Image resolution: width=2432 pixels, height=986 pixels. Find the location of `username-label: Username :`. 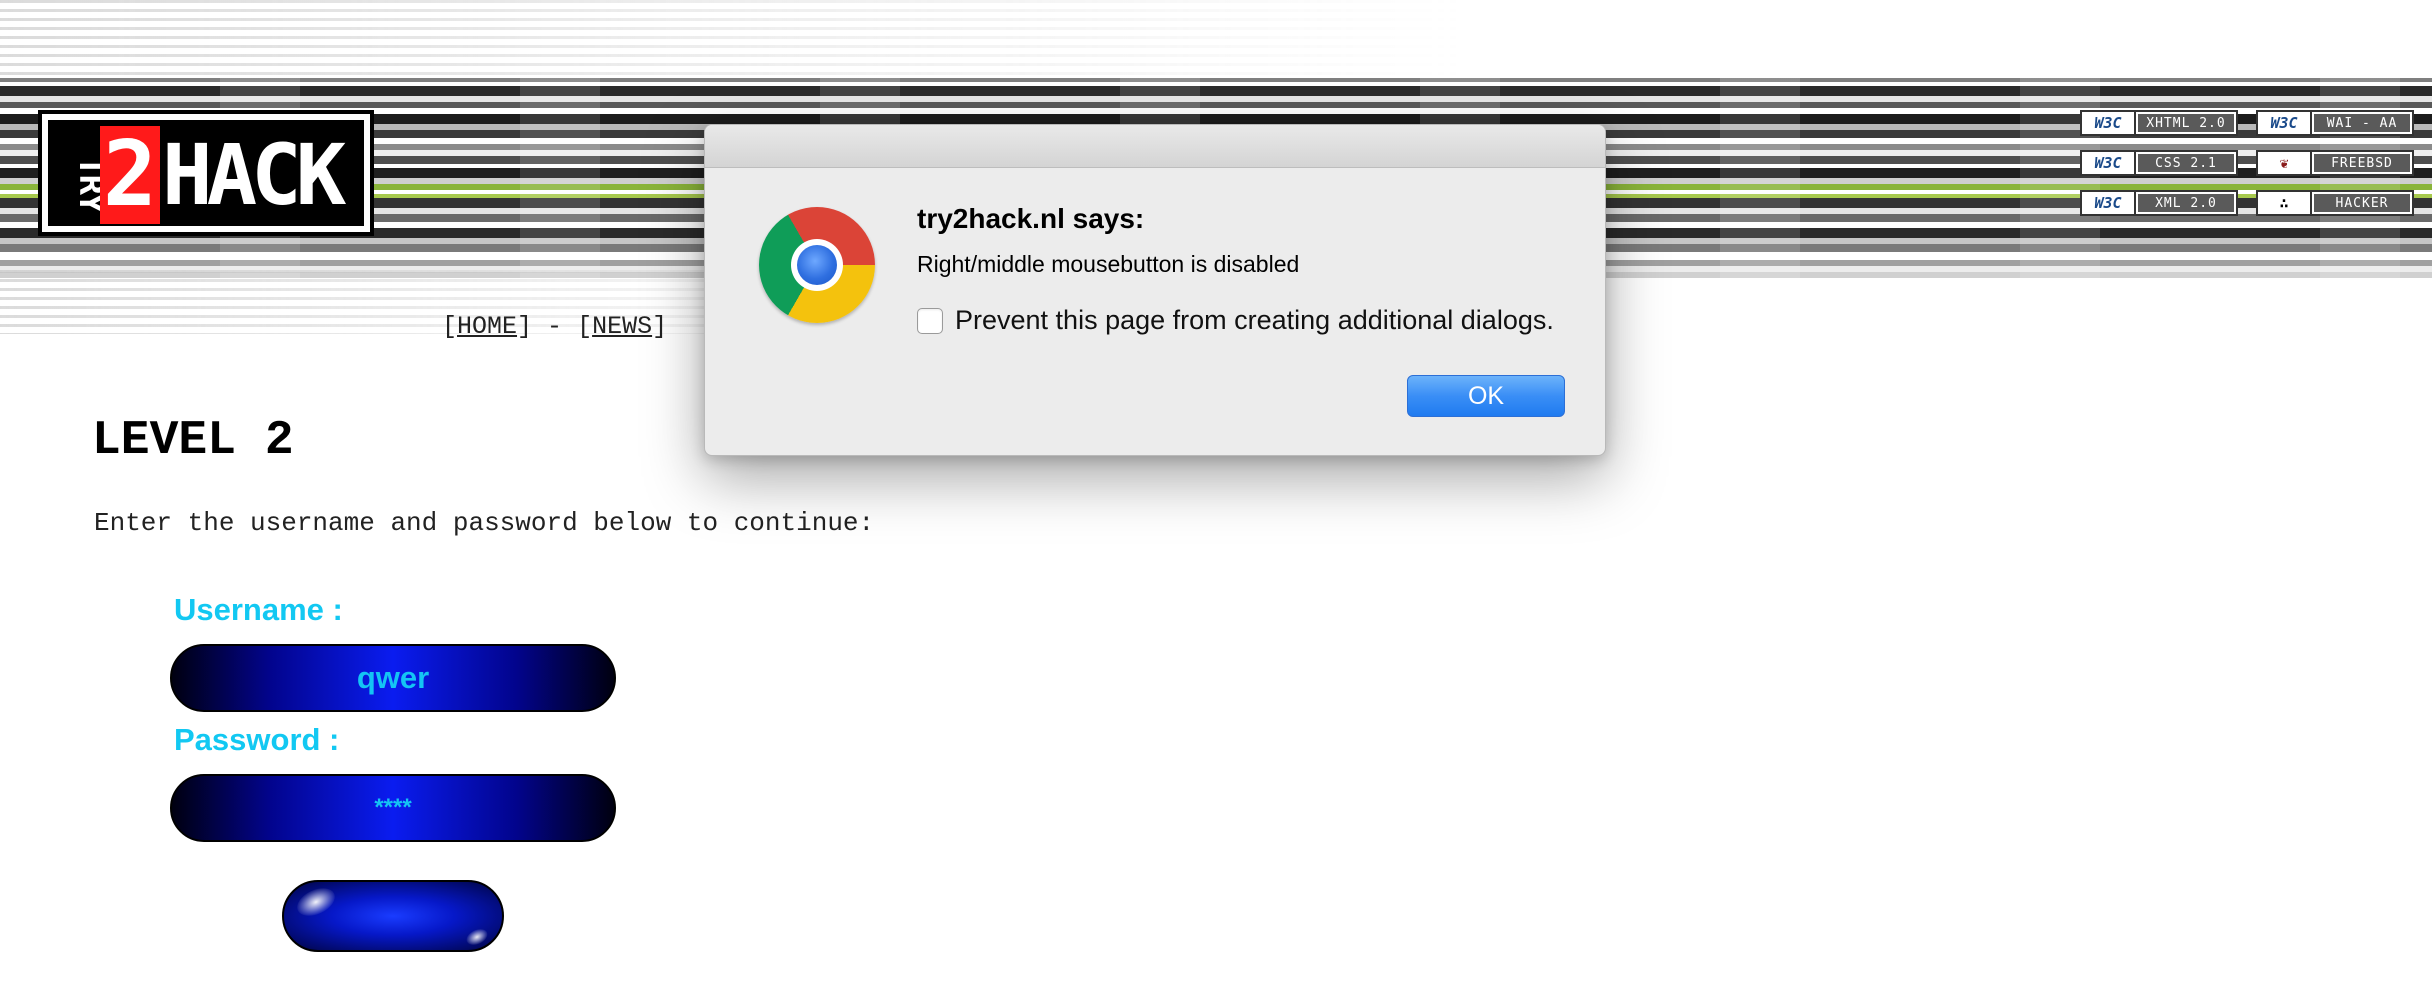

username-label: Username : is located at coordinates (258, 609).